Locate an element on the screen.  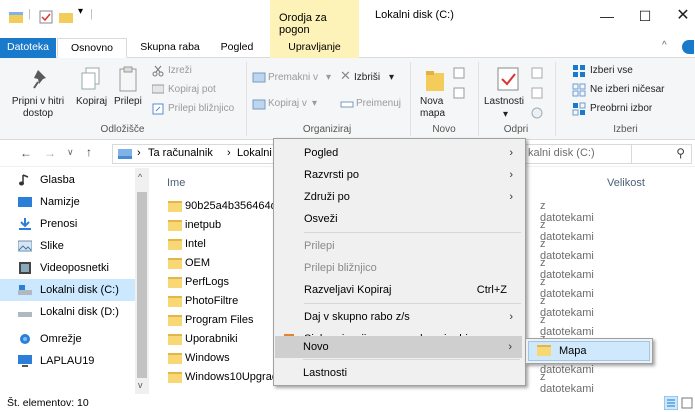
tab-manage: Upravljanje is located at coordinates (314, 48).